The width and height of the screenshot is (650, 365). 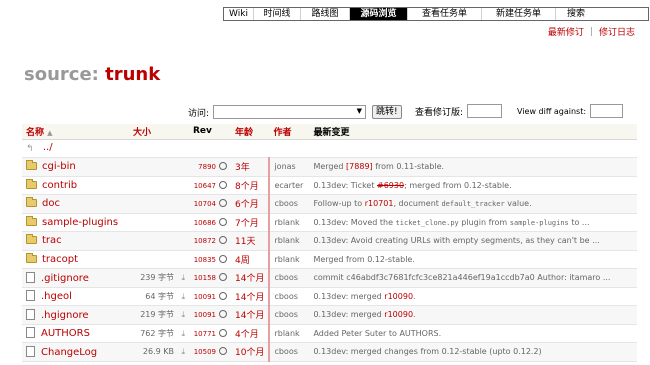 What do you see at coordinates (207, 167) in the screenshot?
I see `revision-link: 7890` at bounding box center [207, 167].